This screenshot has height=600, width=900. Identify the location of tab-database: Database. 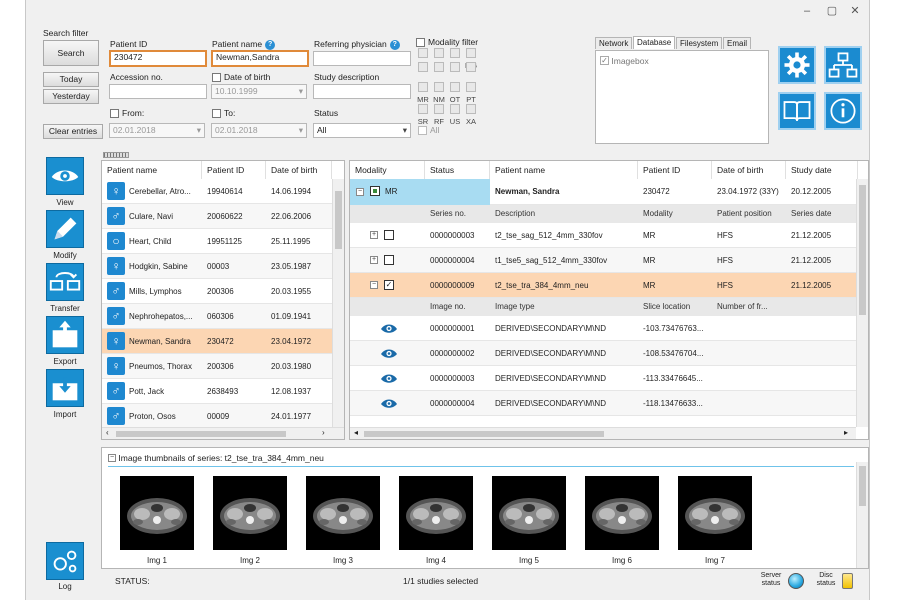
(654, 42).